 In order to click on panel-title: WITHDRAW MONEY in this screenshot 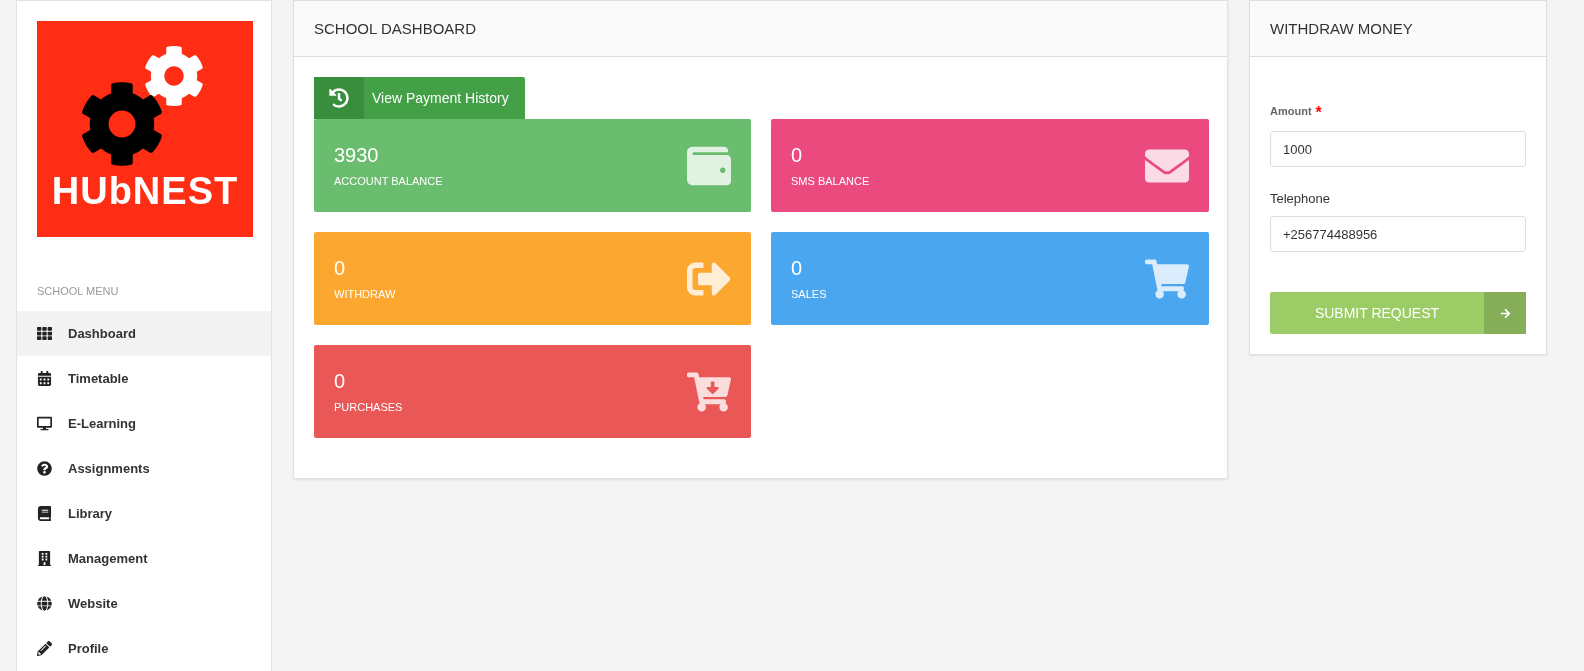, I will do `click(1341, 28)`.